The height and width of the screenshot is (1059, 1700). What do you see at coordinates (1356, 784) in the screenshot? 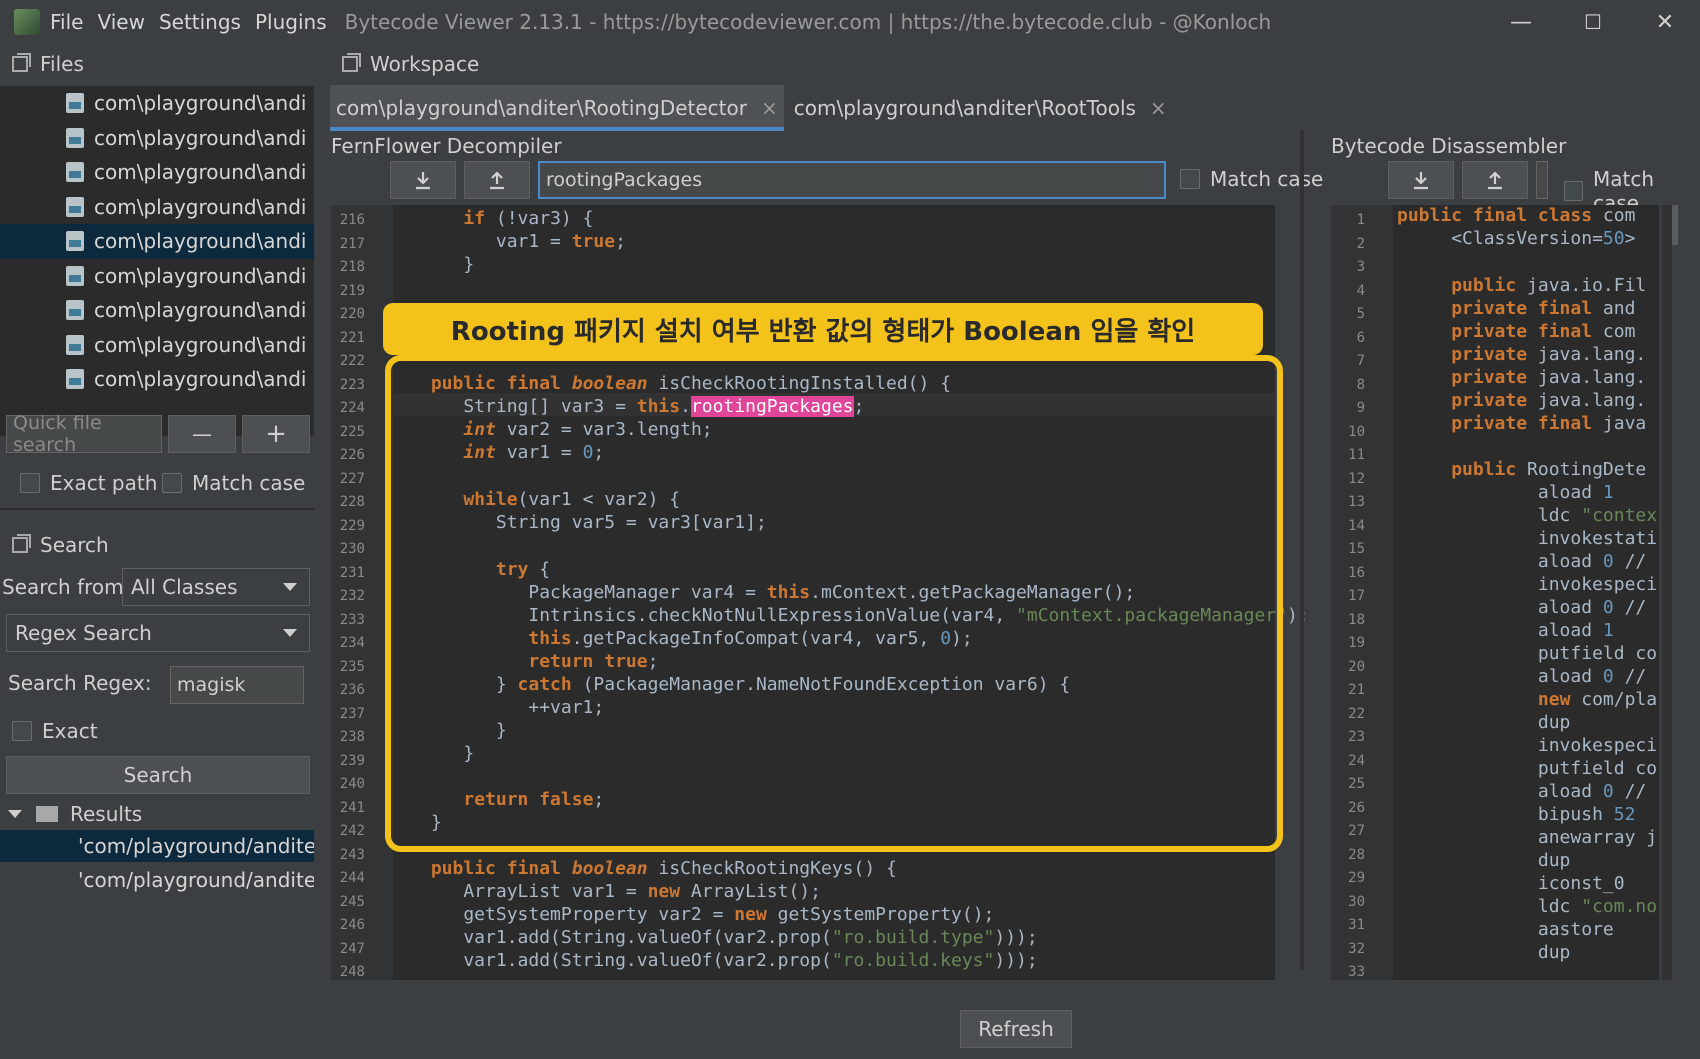
I see `line-number: 25` at bounding box center [1356, 784].